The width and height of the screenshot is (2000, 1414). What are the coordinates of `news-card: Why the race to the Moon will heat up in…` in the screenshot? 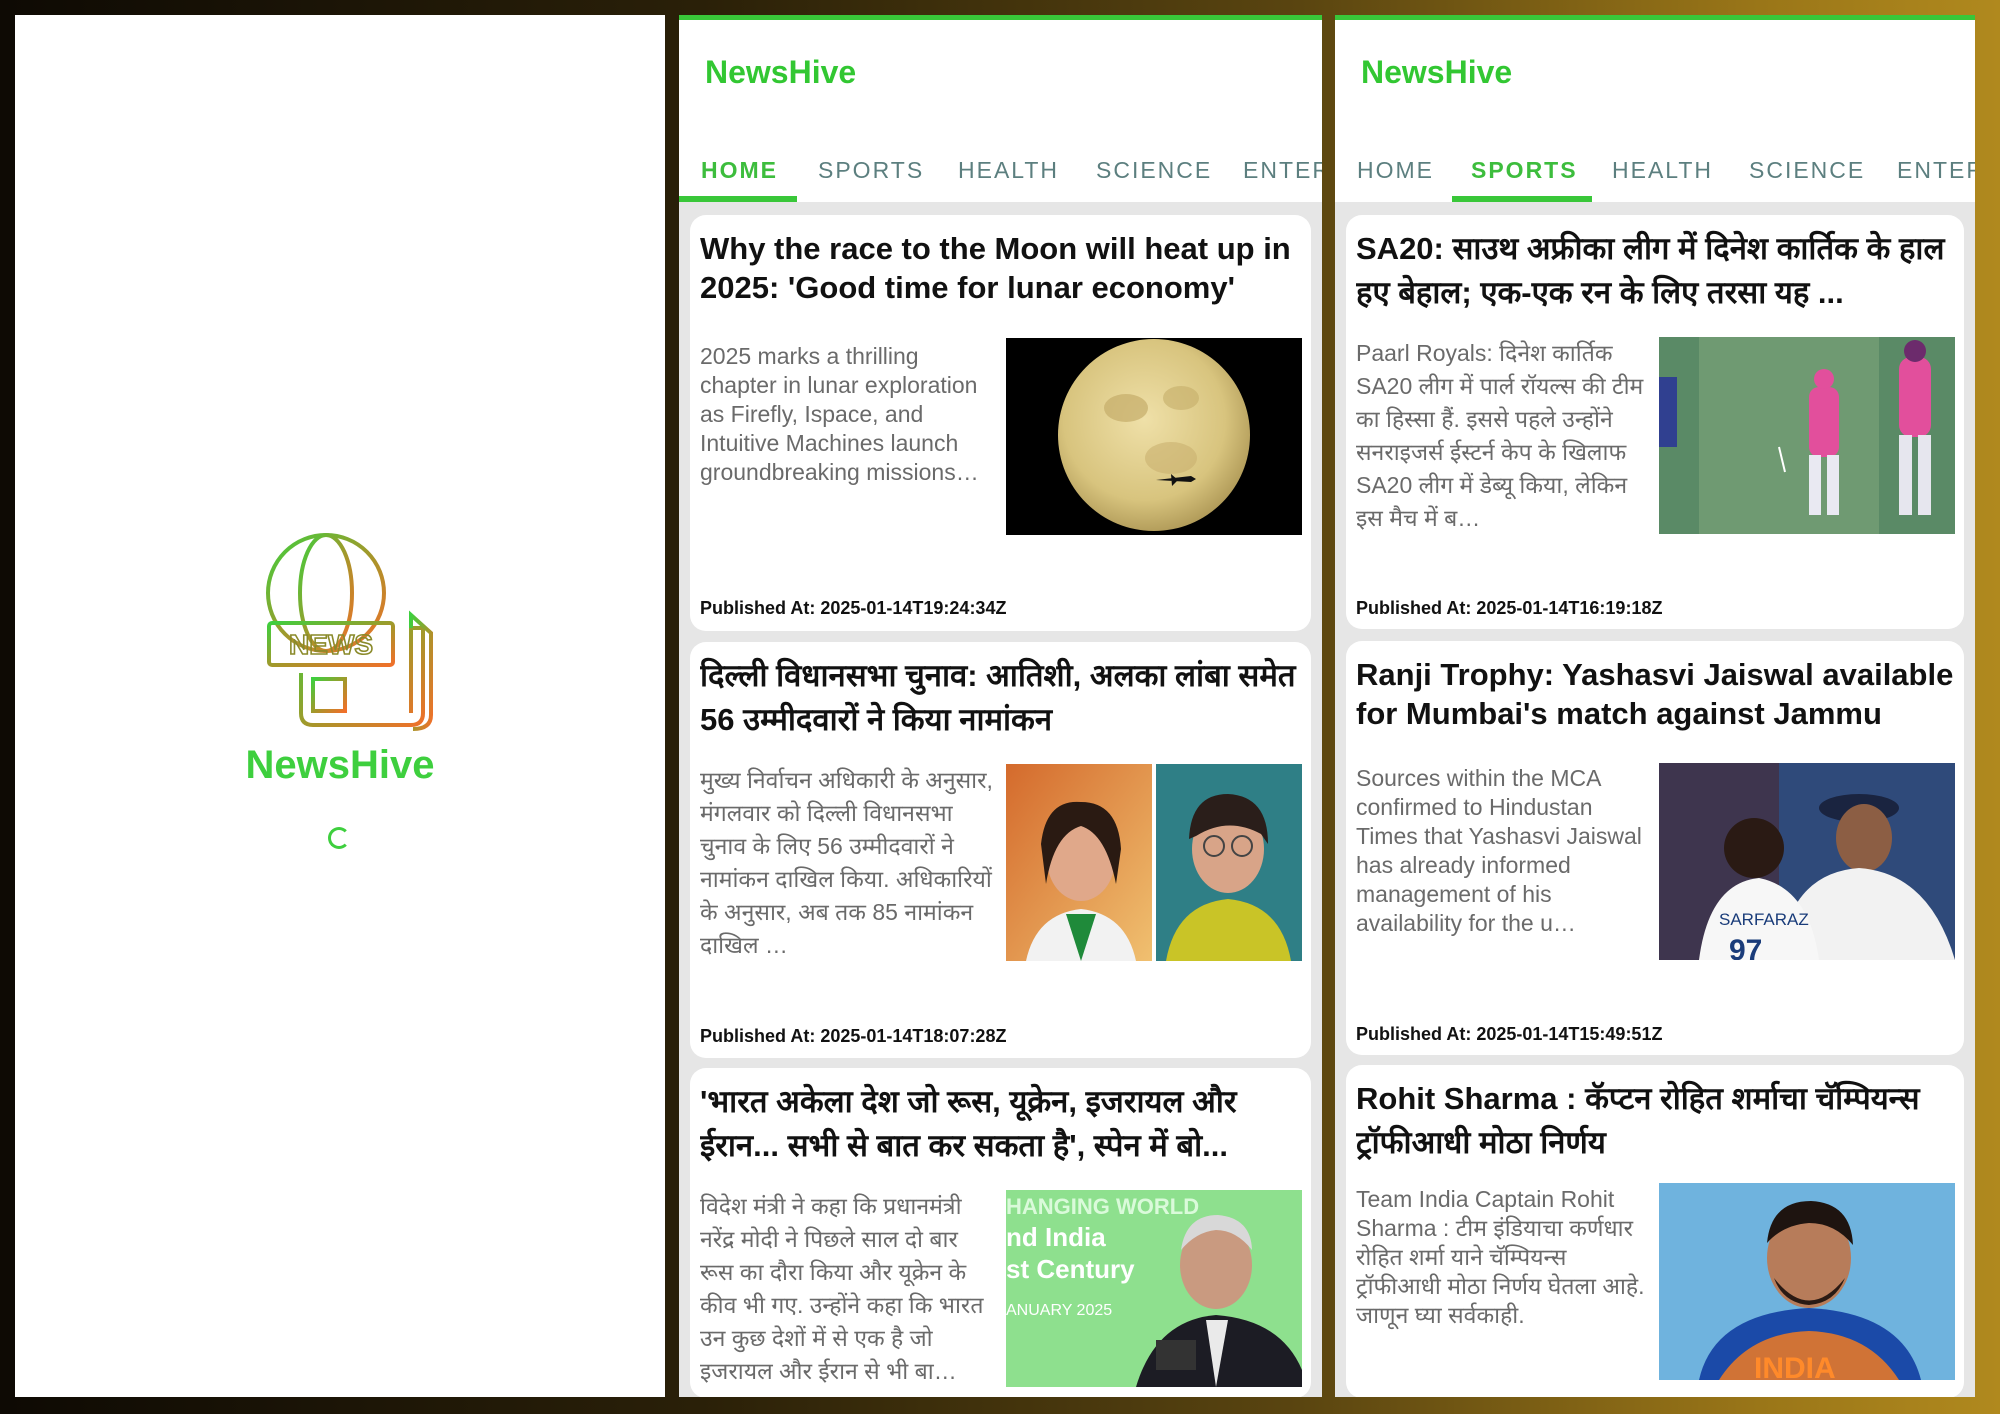 It's located at (1000, 423).